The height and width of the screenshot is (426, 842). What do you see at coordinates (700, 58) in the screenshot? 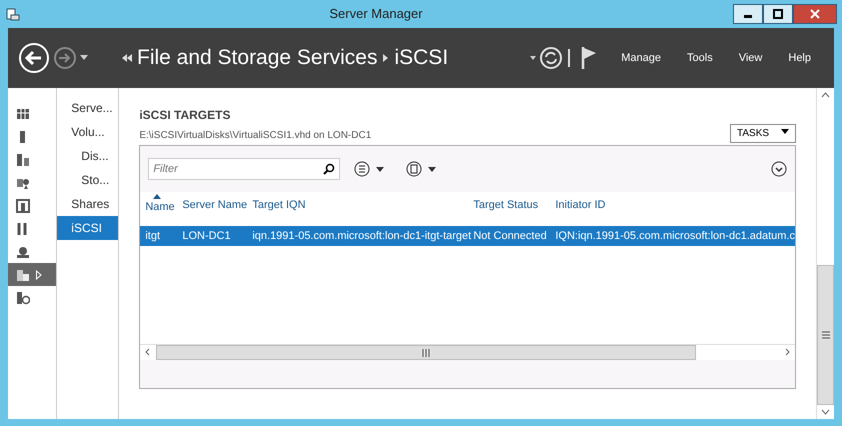
I see `menu-item: Tools` at bounding box center [700, 58].